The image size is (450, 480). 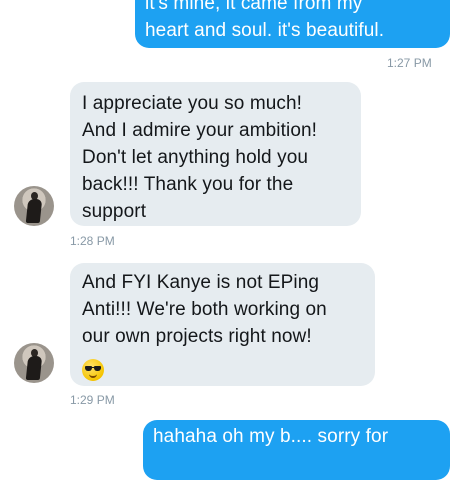 I want to click on emoji-line, so click(x=228, y=369).